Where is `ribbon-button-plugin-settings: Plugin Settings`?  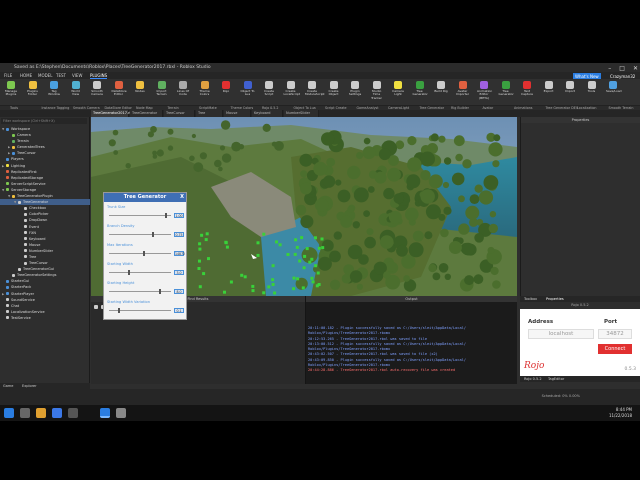
ribbon-button-plugin-settings: Plugin Settings is located at coordinates (355, 91).